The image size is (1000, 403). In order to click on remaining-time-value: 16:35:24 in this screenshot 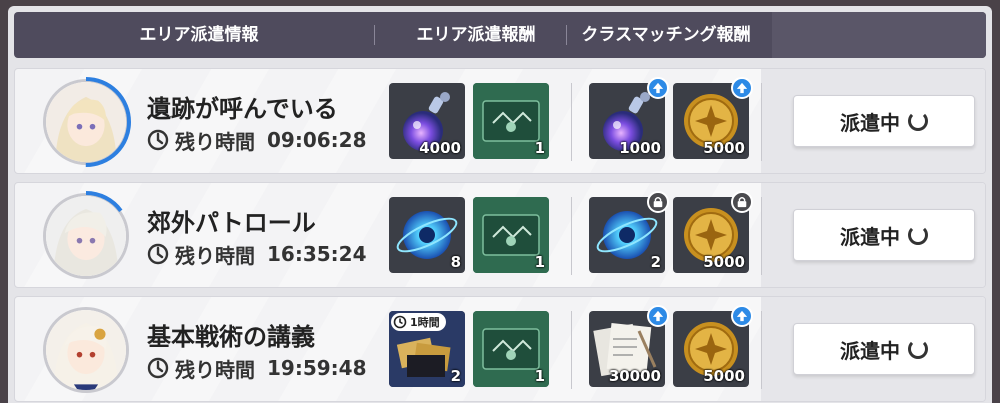, I will do `click(317, 254)`.